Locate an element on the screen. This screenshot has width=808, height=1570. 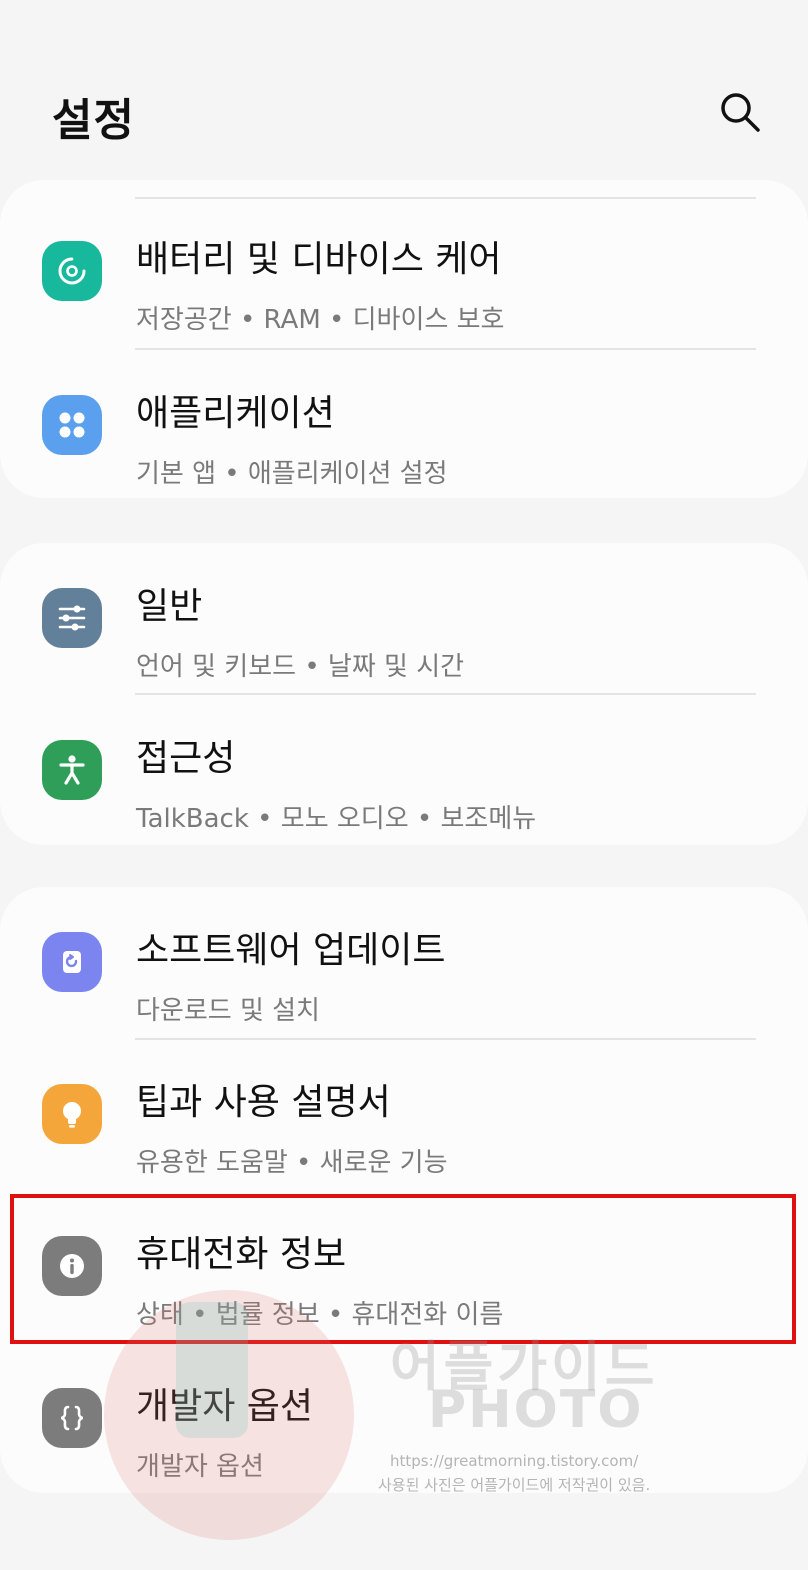
watermark-url: https://greatmorning.tistory.com/ is located at coordinates (514, 1461).